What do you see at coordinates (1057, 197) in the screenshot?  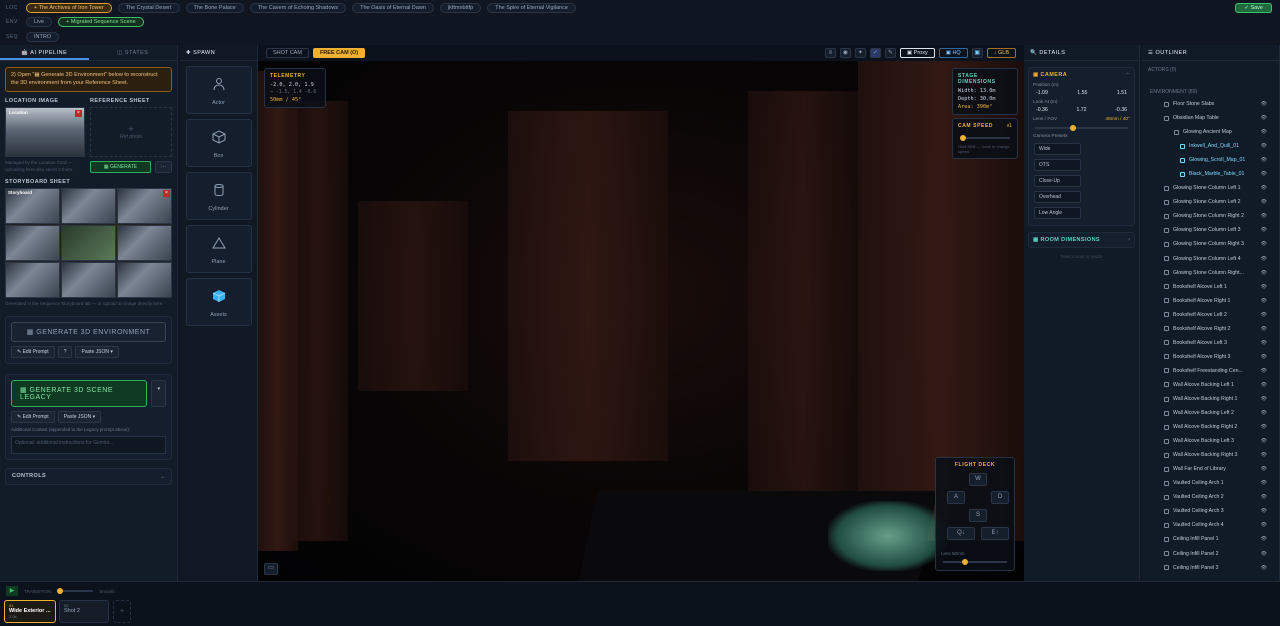 I see `preset-overhead: Overhead` at bounding box center [1057, 197].